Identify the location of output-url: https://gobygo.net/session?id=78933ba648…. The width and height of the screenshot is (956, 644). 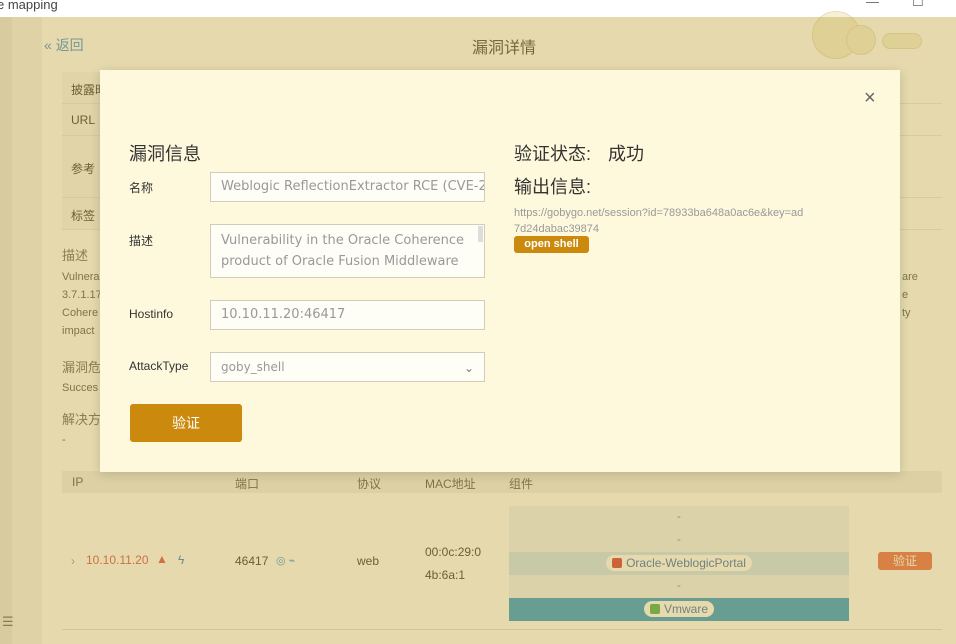
(659, 221).